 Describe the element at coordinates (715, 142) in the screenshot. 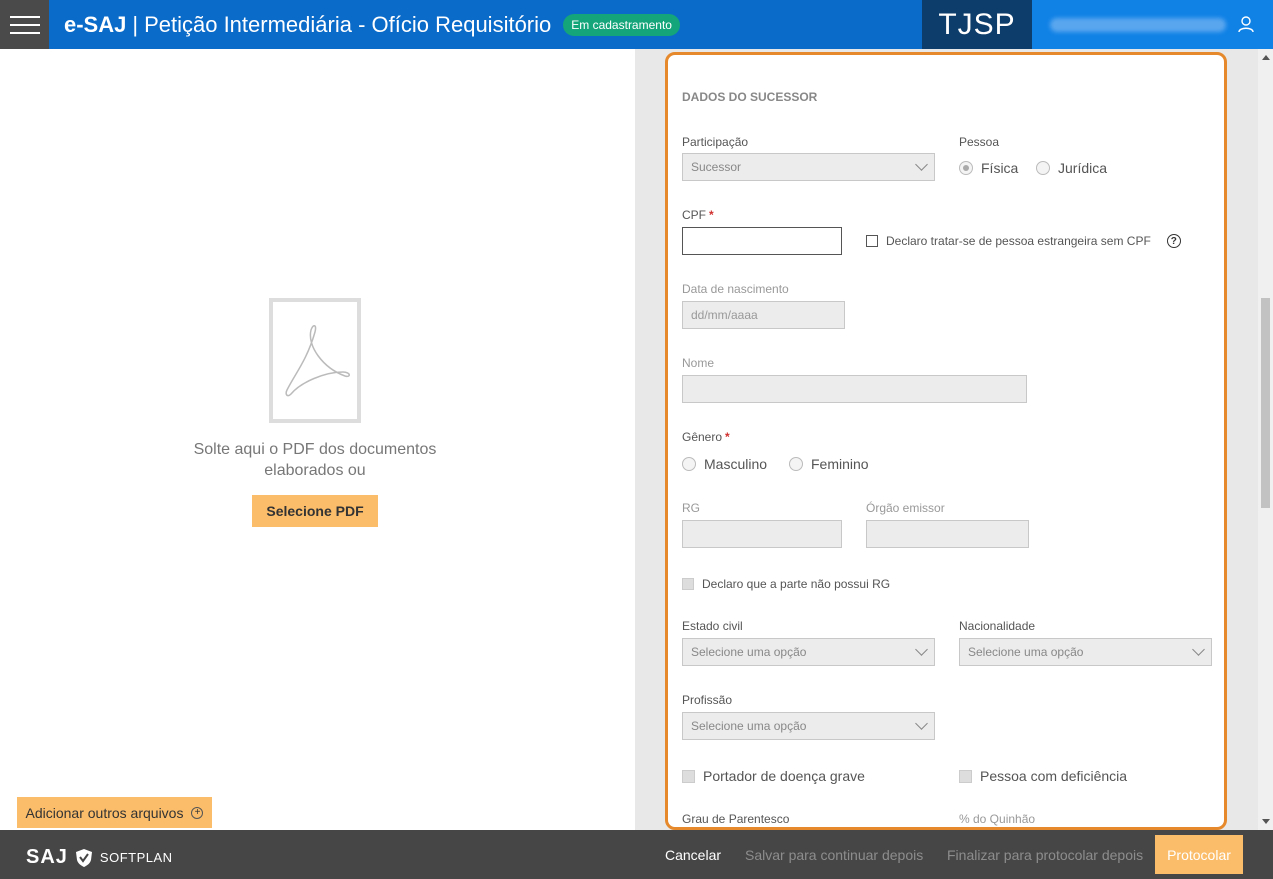

I see `participacao-label: Participação` at that location.